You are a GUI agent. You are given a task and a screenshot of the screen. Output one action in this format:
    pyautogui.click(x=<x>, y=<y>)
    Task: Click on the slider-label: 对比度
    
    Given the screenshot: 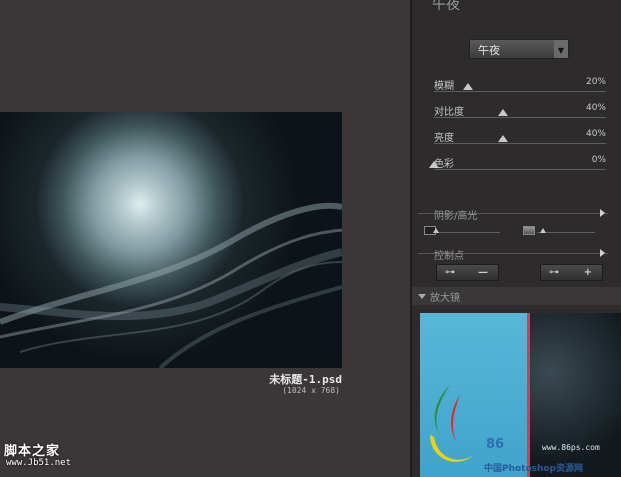 What is the action you would take?
    pyautogui.click(x=449, y=112)
    